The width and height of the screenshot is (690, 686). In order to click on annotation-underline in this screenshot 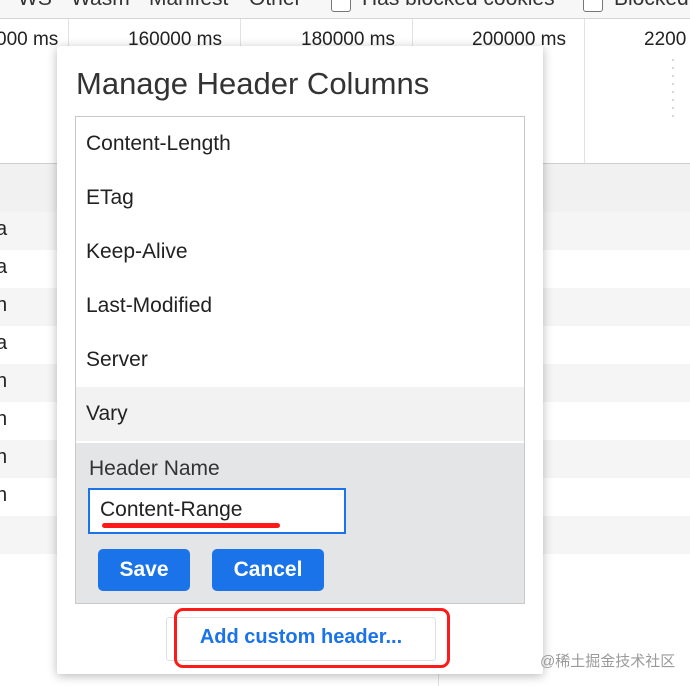, I will do `click(191, 525)`.